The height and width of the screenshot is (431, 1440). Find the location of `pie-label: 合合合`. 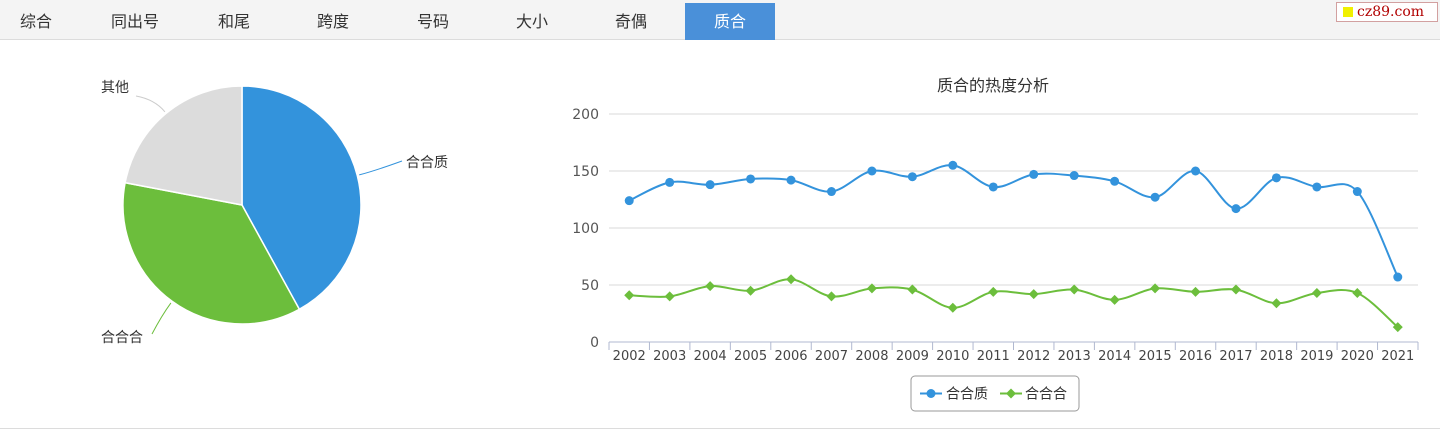

pie-label: 合合合 is located at coordinates (122, 338).